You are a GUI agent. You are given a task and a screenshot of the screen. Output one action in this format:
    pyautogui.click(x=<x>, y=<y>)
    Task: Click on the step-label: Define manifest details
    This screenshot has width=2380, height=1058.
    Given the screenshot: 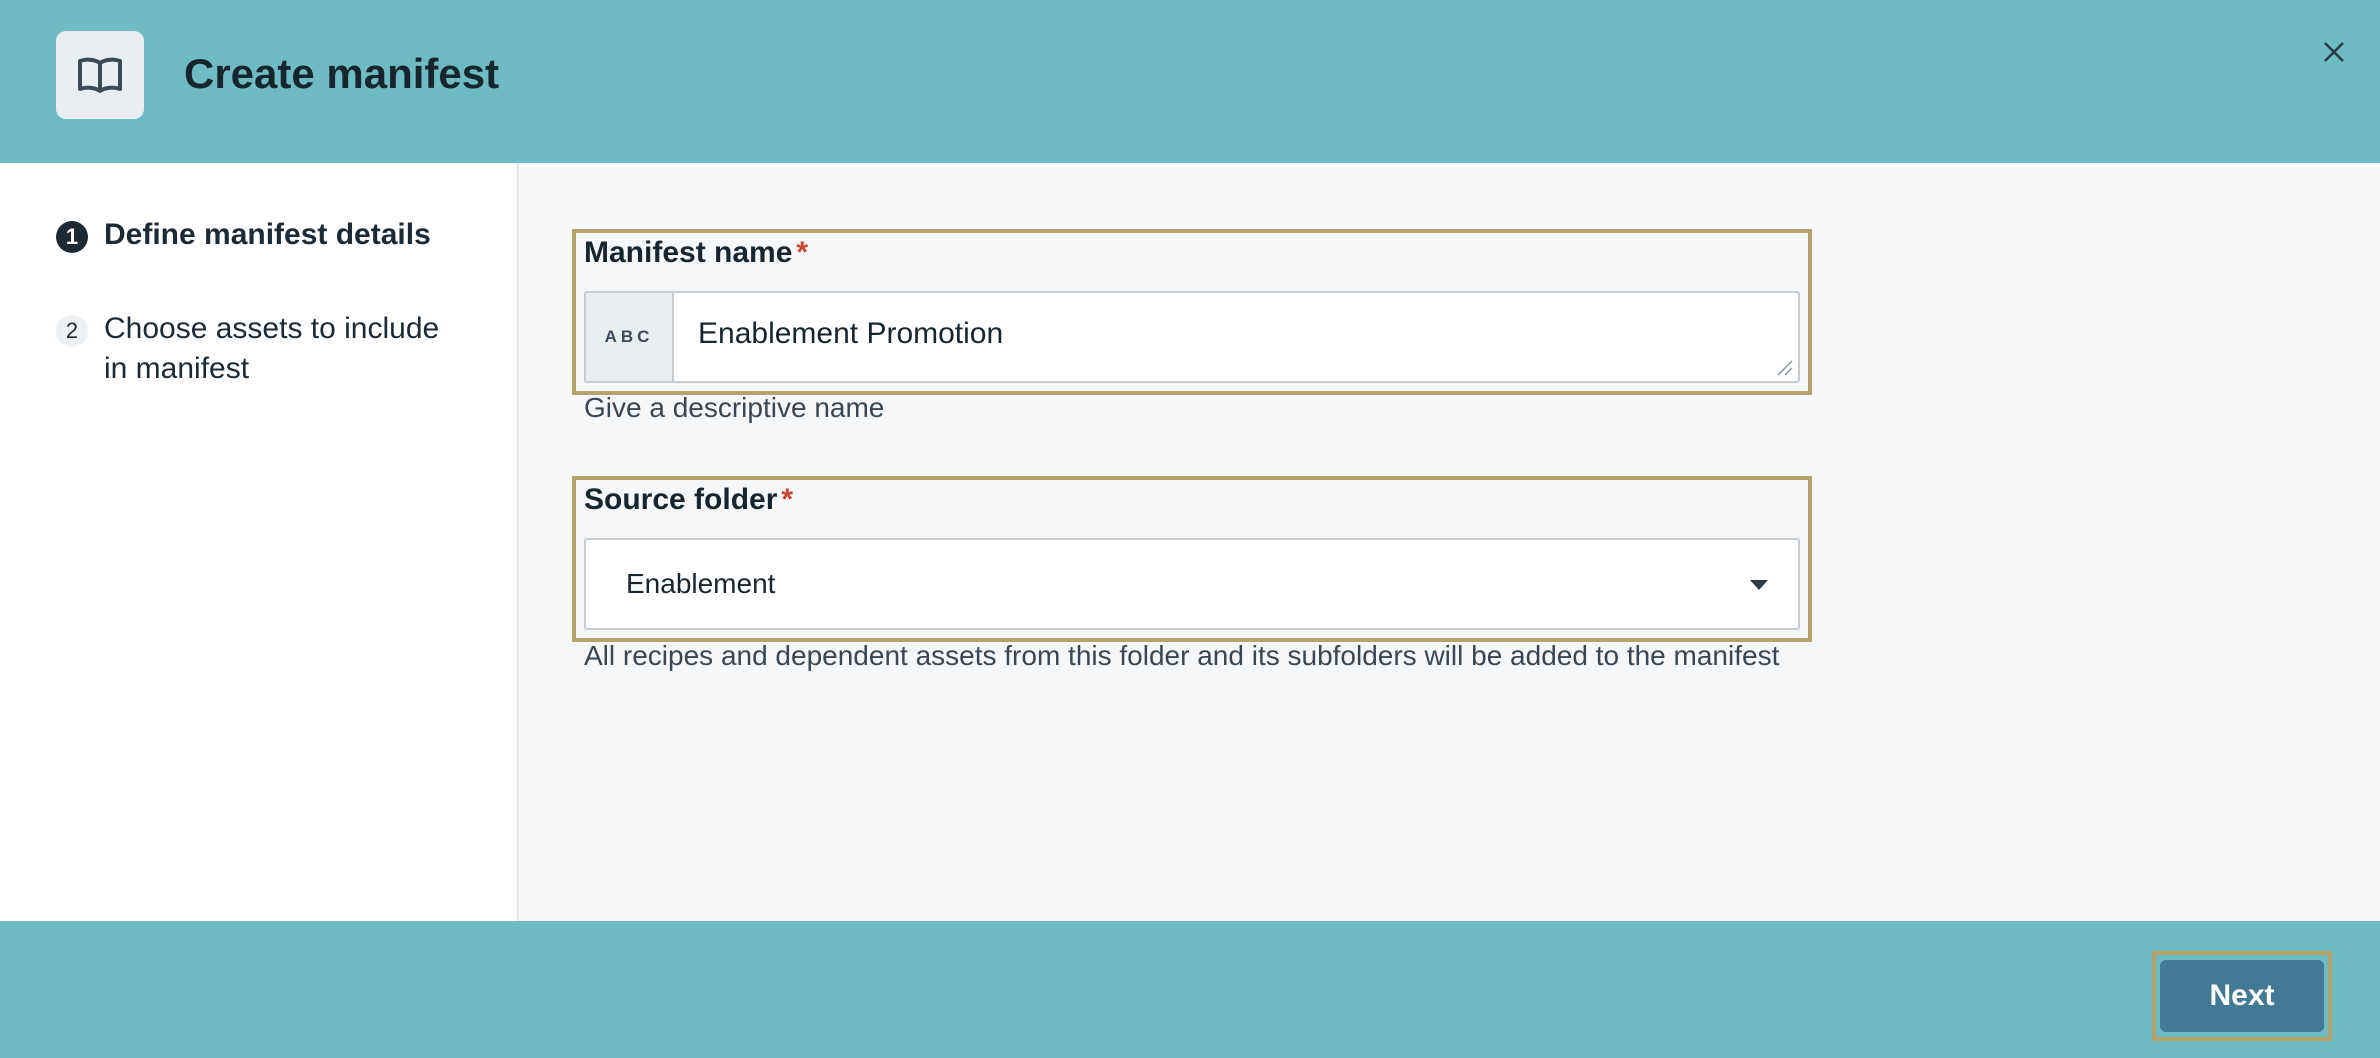 What is the action you would take?
    pyautogui.click(x=267, y=234)
    